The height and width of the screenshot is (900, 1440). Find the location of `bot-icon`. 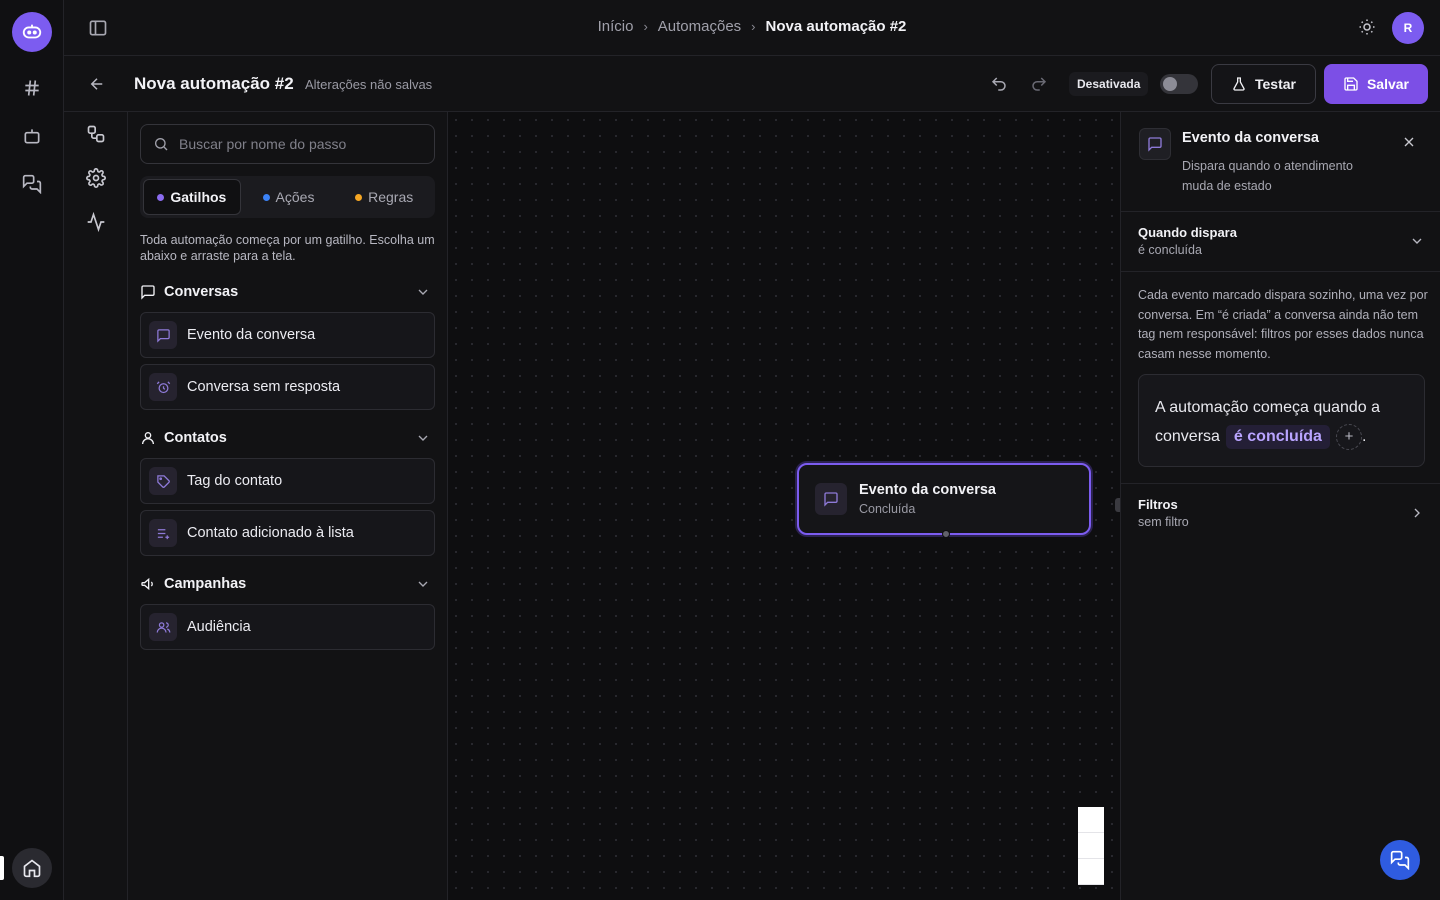

bot-icon is located at coordinates (32, 136).